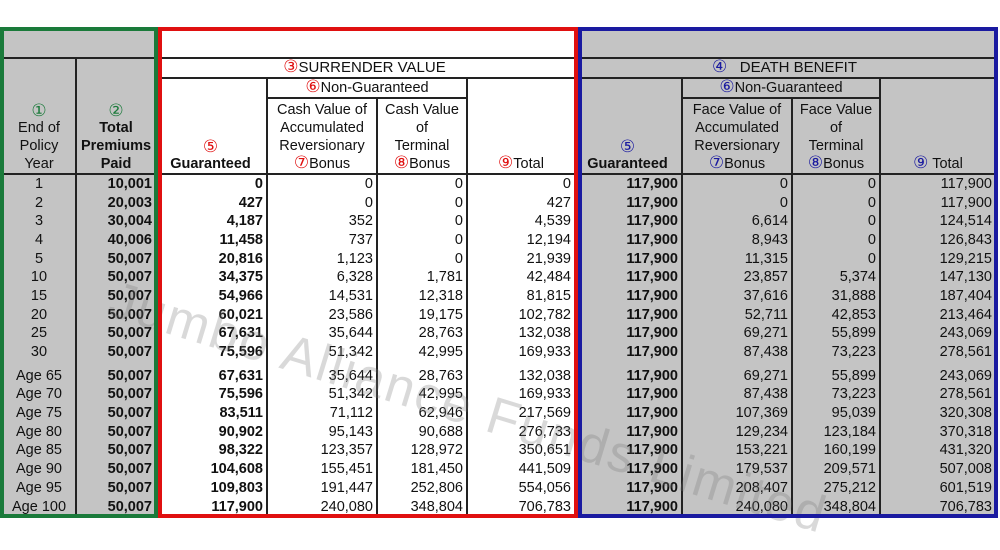 This screenshot has width=1000, height=550. What do you see at coordinates (520, 507) in the screenshot?
I see `cell-sv-total: 706,783` at bounding box center [520, 507].